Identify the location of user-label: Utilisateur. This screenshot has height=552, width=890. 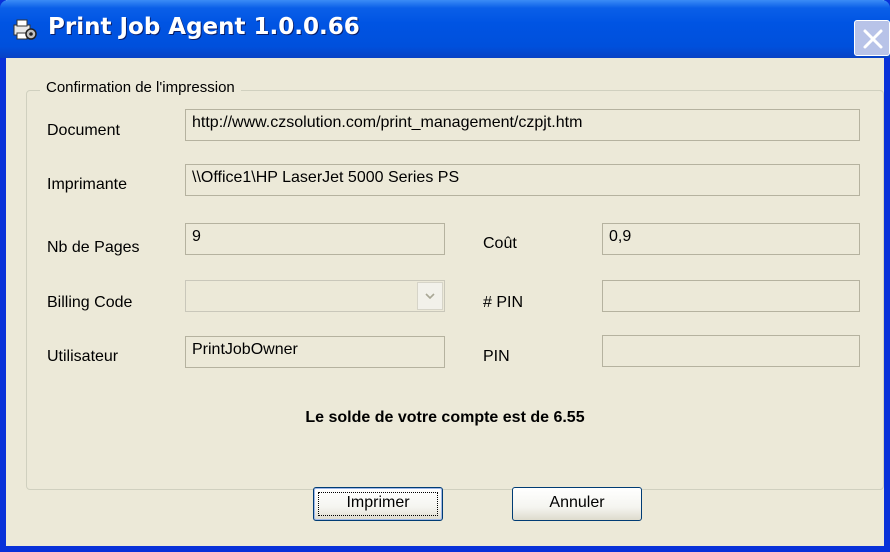
(83, 356).